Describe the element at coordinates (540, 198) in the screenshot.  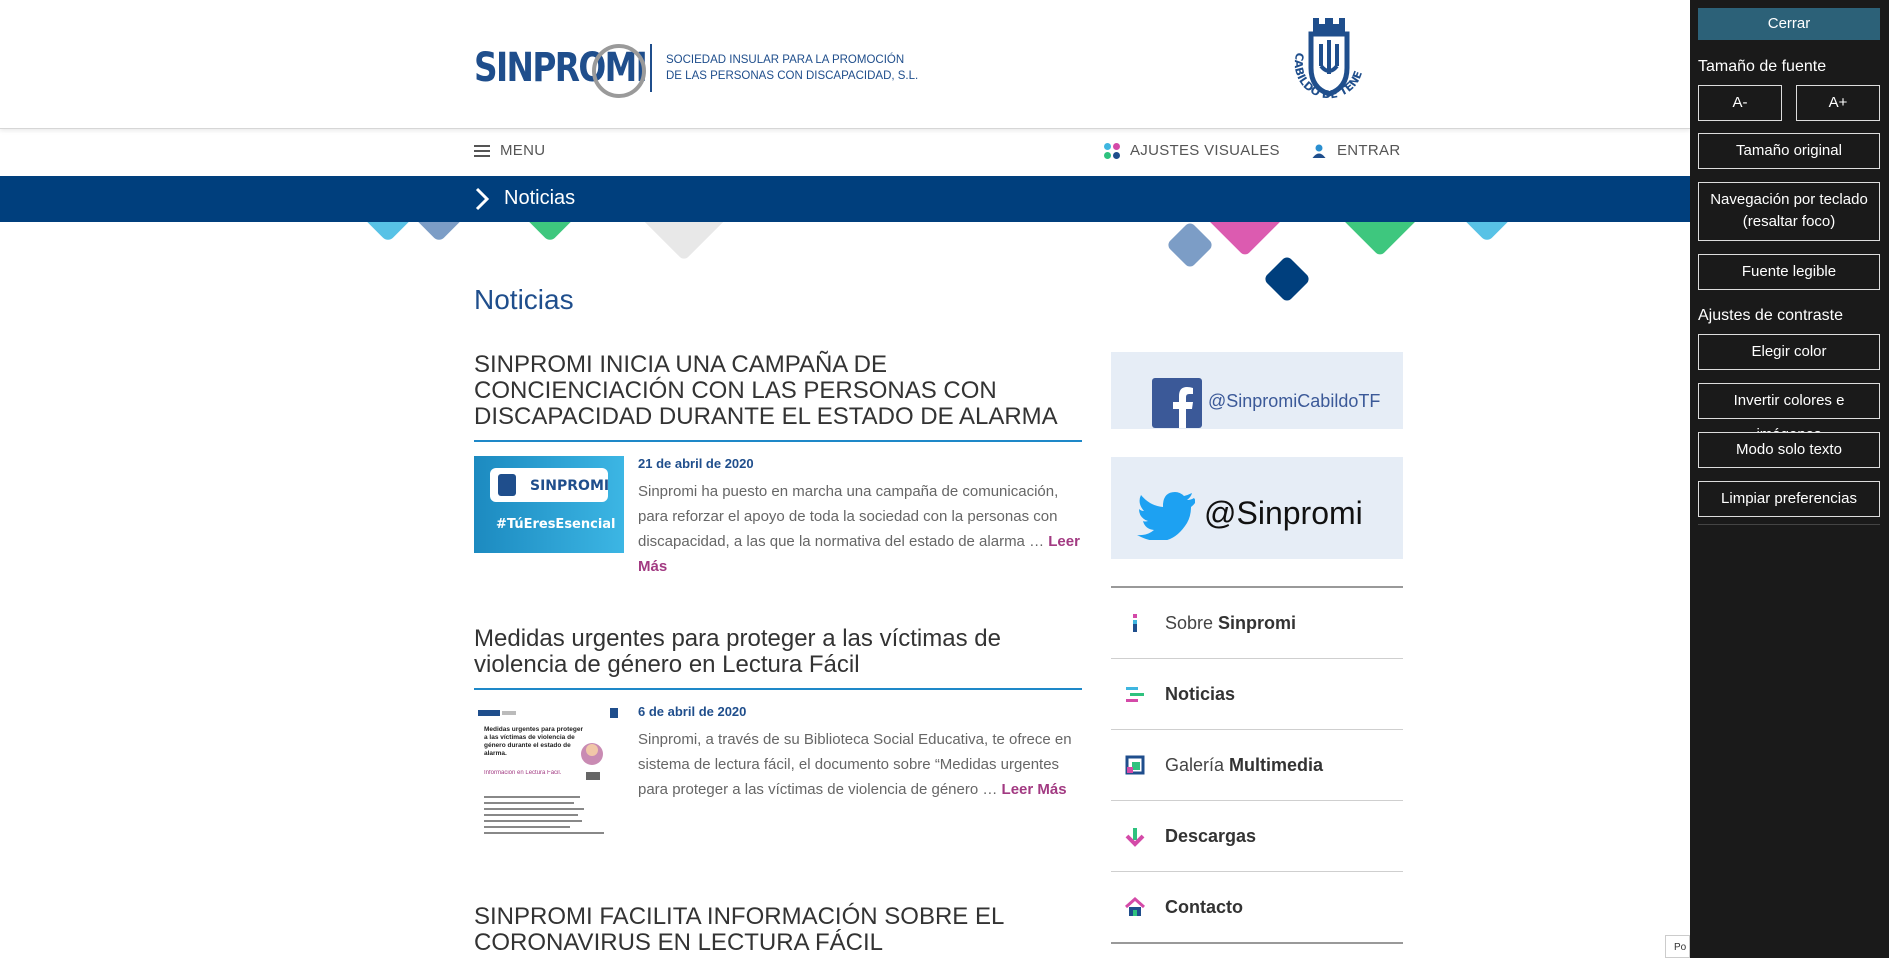
I see `breadcrumb-current: Noticias` at that location.